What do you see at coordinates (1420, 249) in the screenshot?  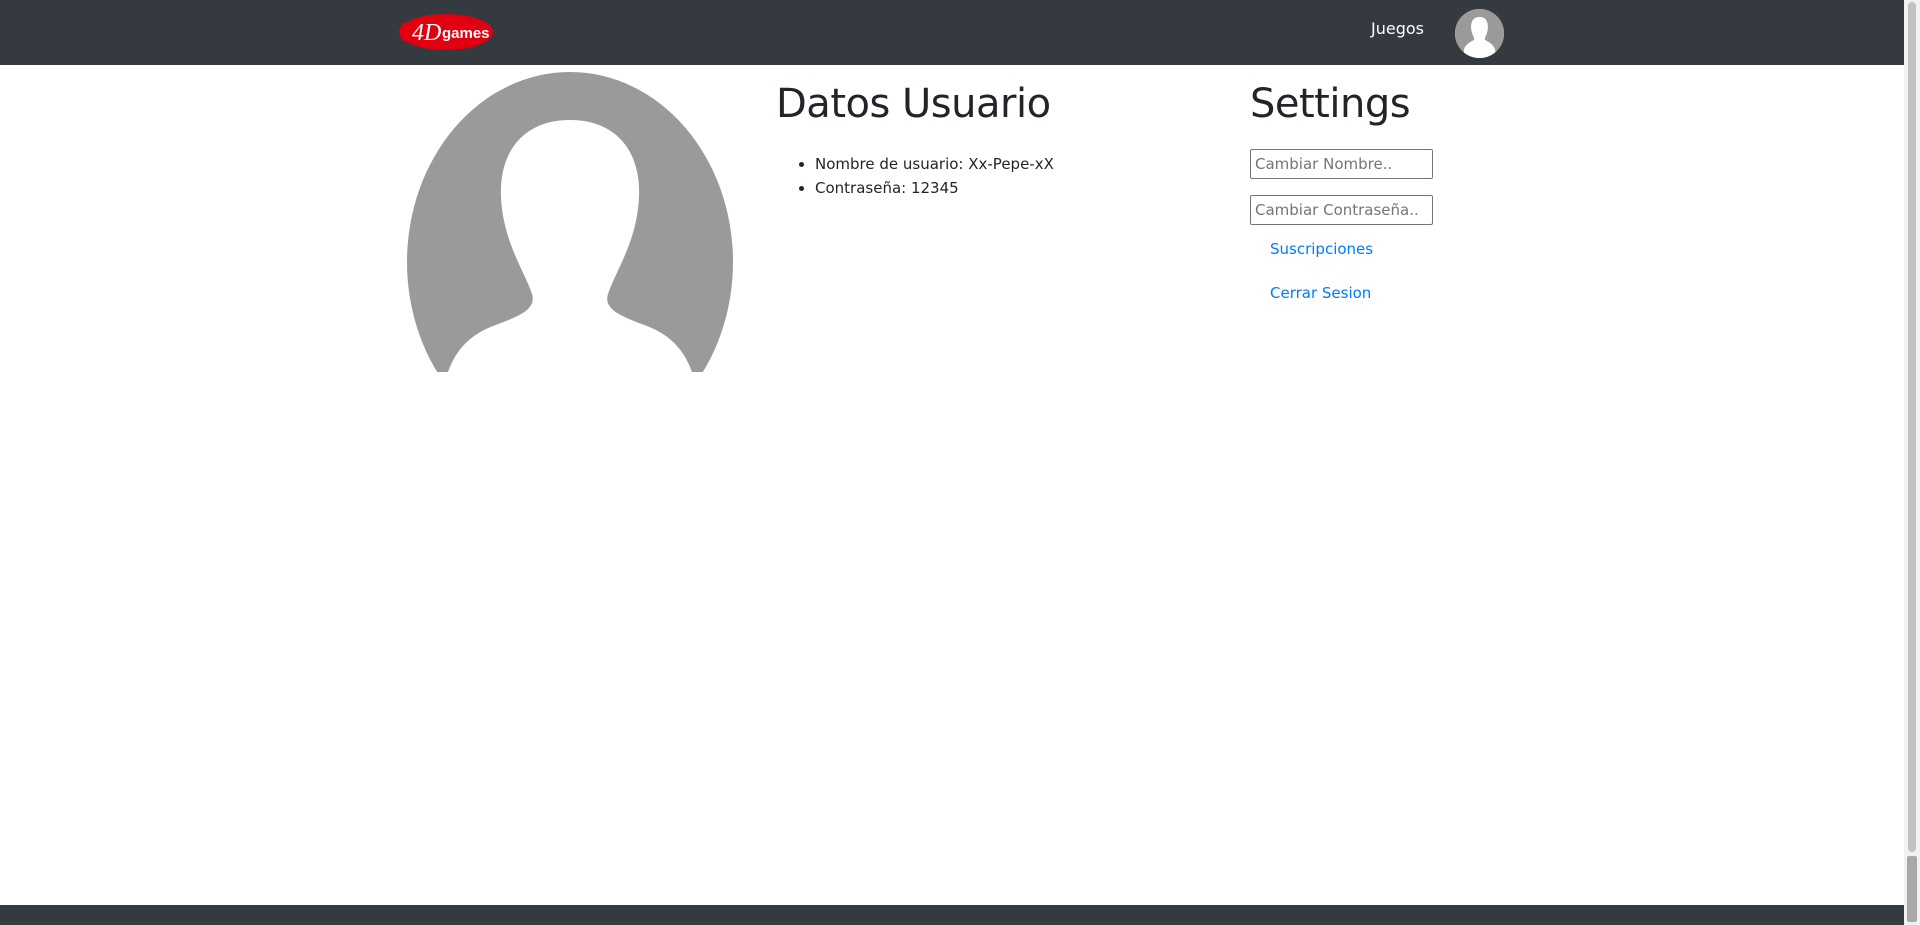 I see `suscripciones-link: Suscripciones` at bounding box center [1420, 249].